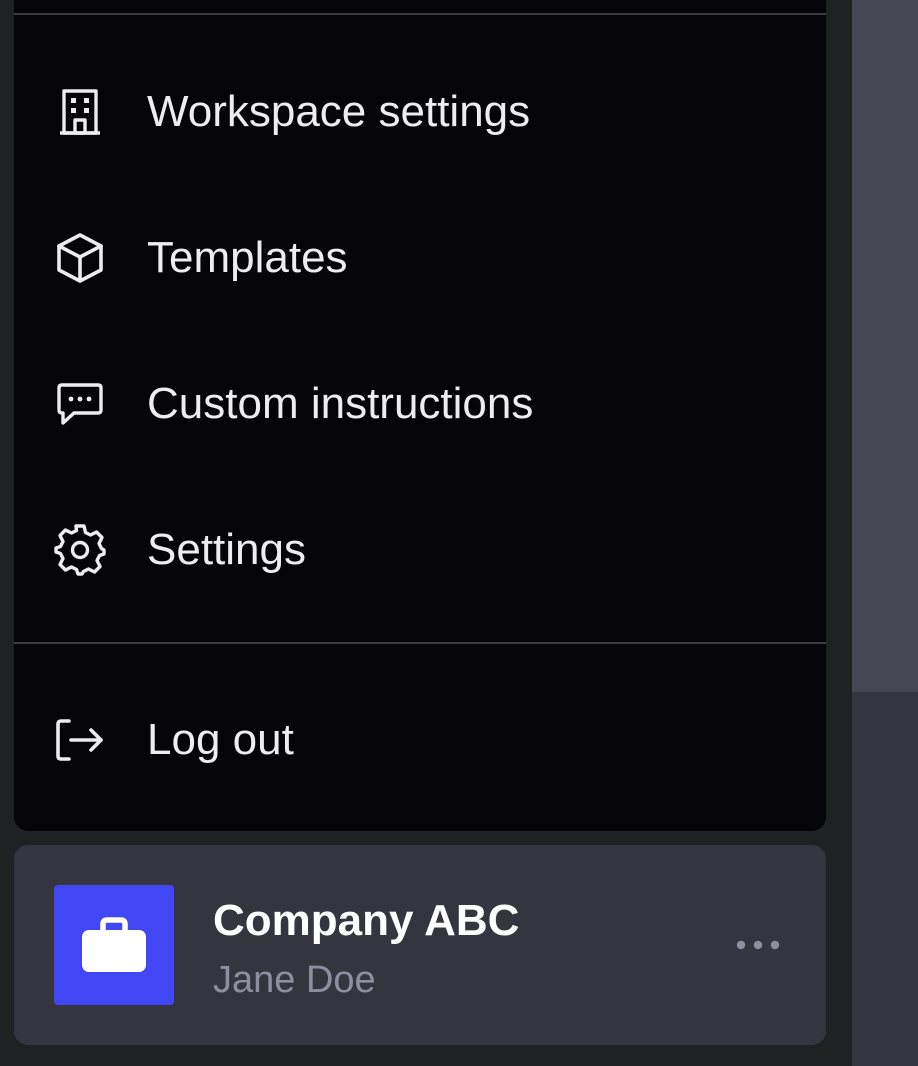 The image size is (918, 1066). I want to click on menu-divider, so click(420, 643).